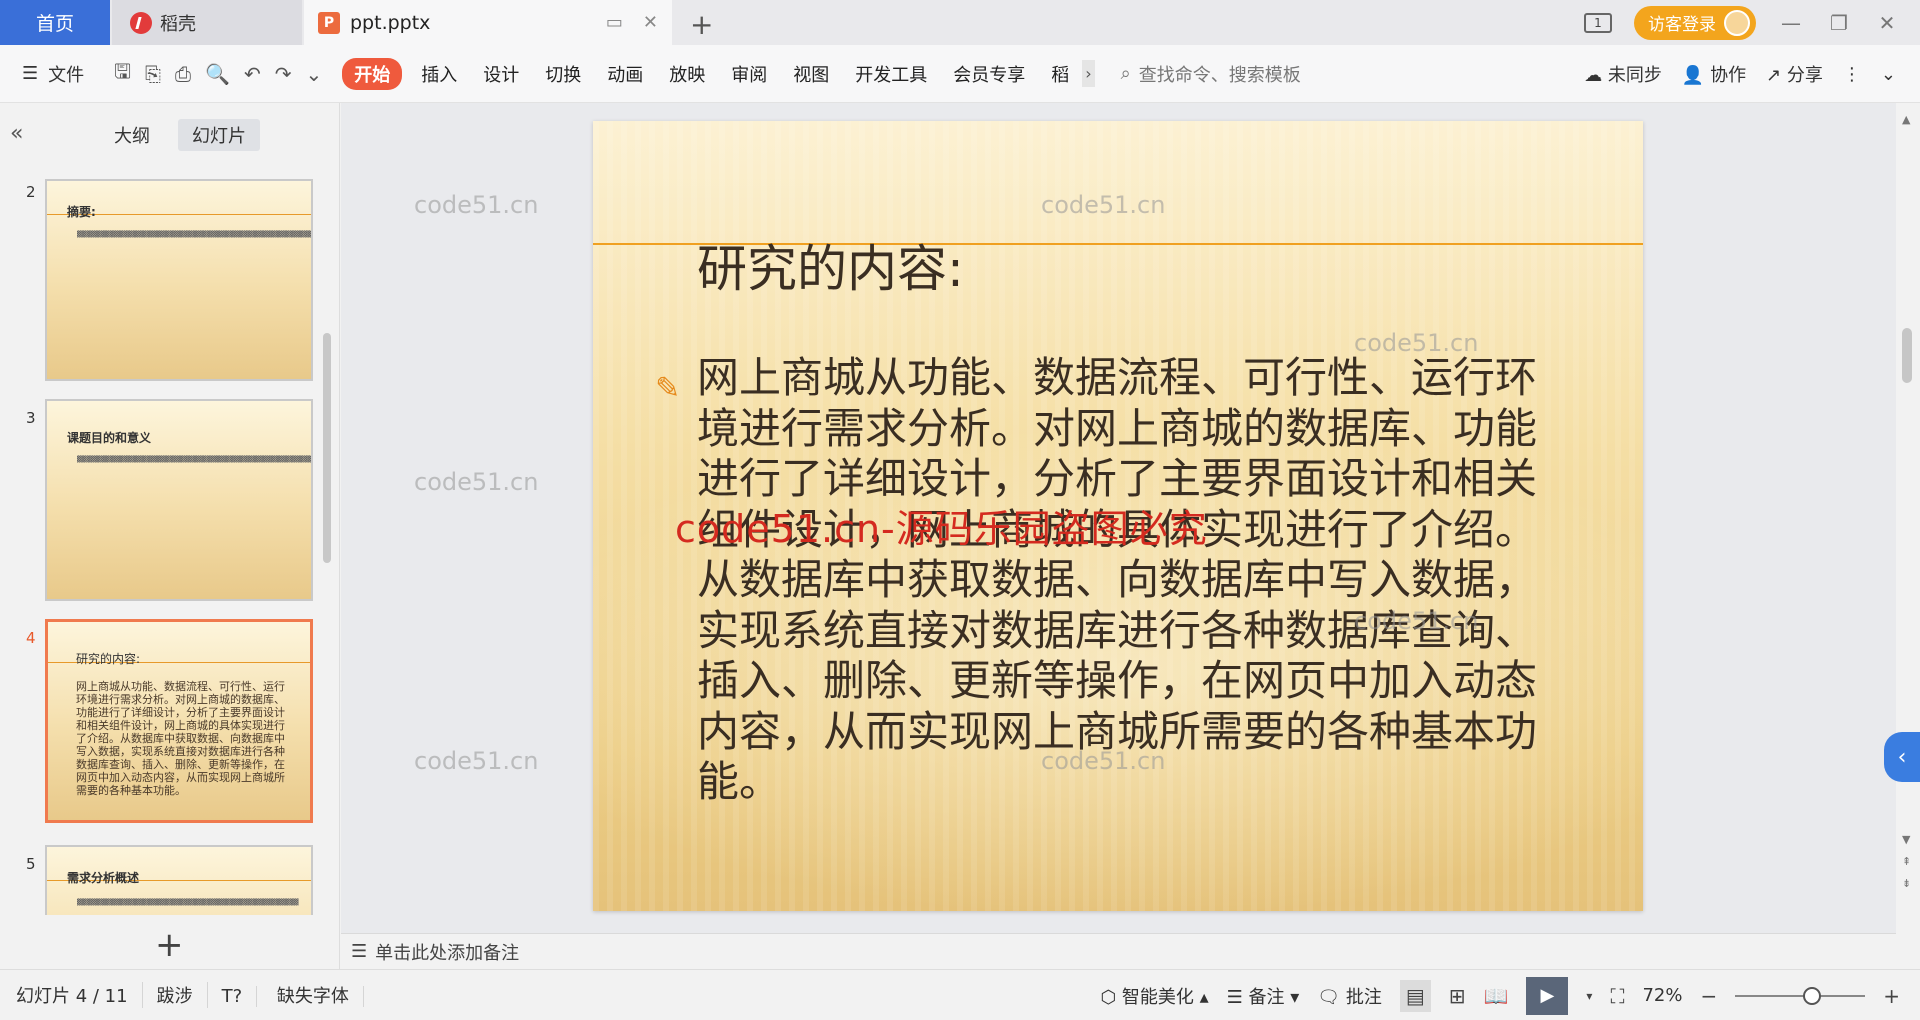  Describe the element at coordinates (1902, 757) in the screenshot. I see `side-panel-toggle-icon: ‹` at that location.